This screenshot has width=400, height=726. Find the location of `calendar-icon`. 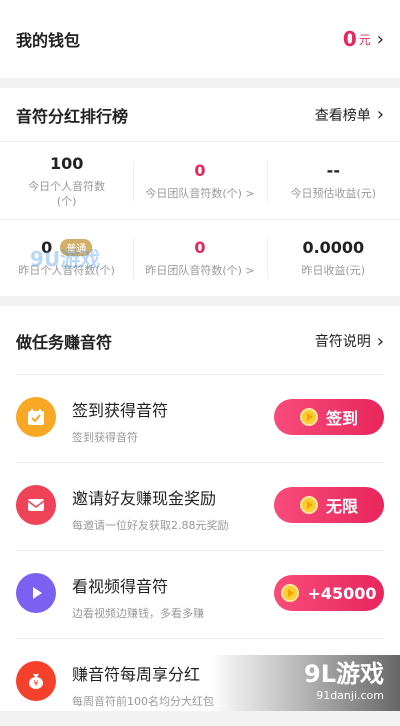

calendar-icon is located at coordinates (36, 417).